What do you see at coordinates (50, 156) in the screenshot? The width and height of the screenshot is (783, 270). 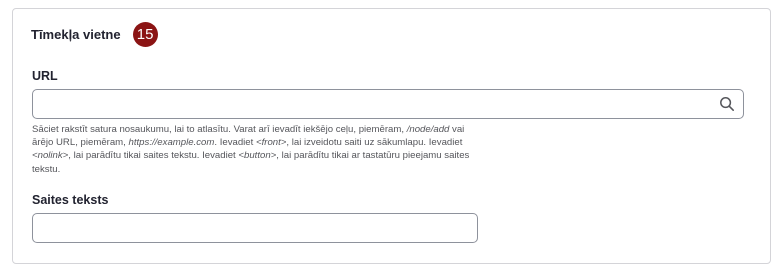 I see `help-example-nolink: <nolink>` at bounding box center [50, 156].